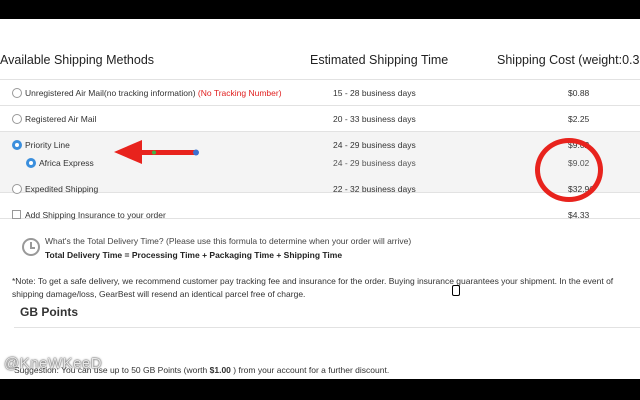  What do you see at coordinates (456, 290) in the screenshot?
I see `mouse-cursor-icon` at bounding box center [456, 290].